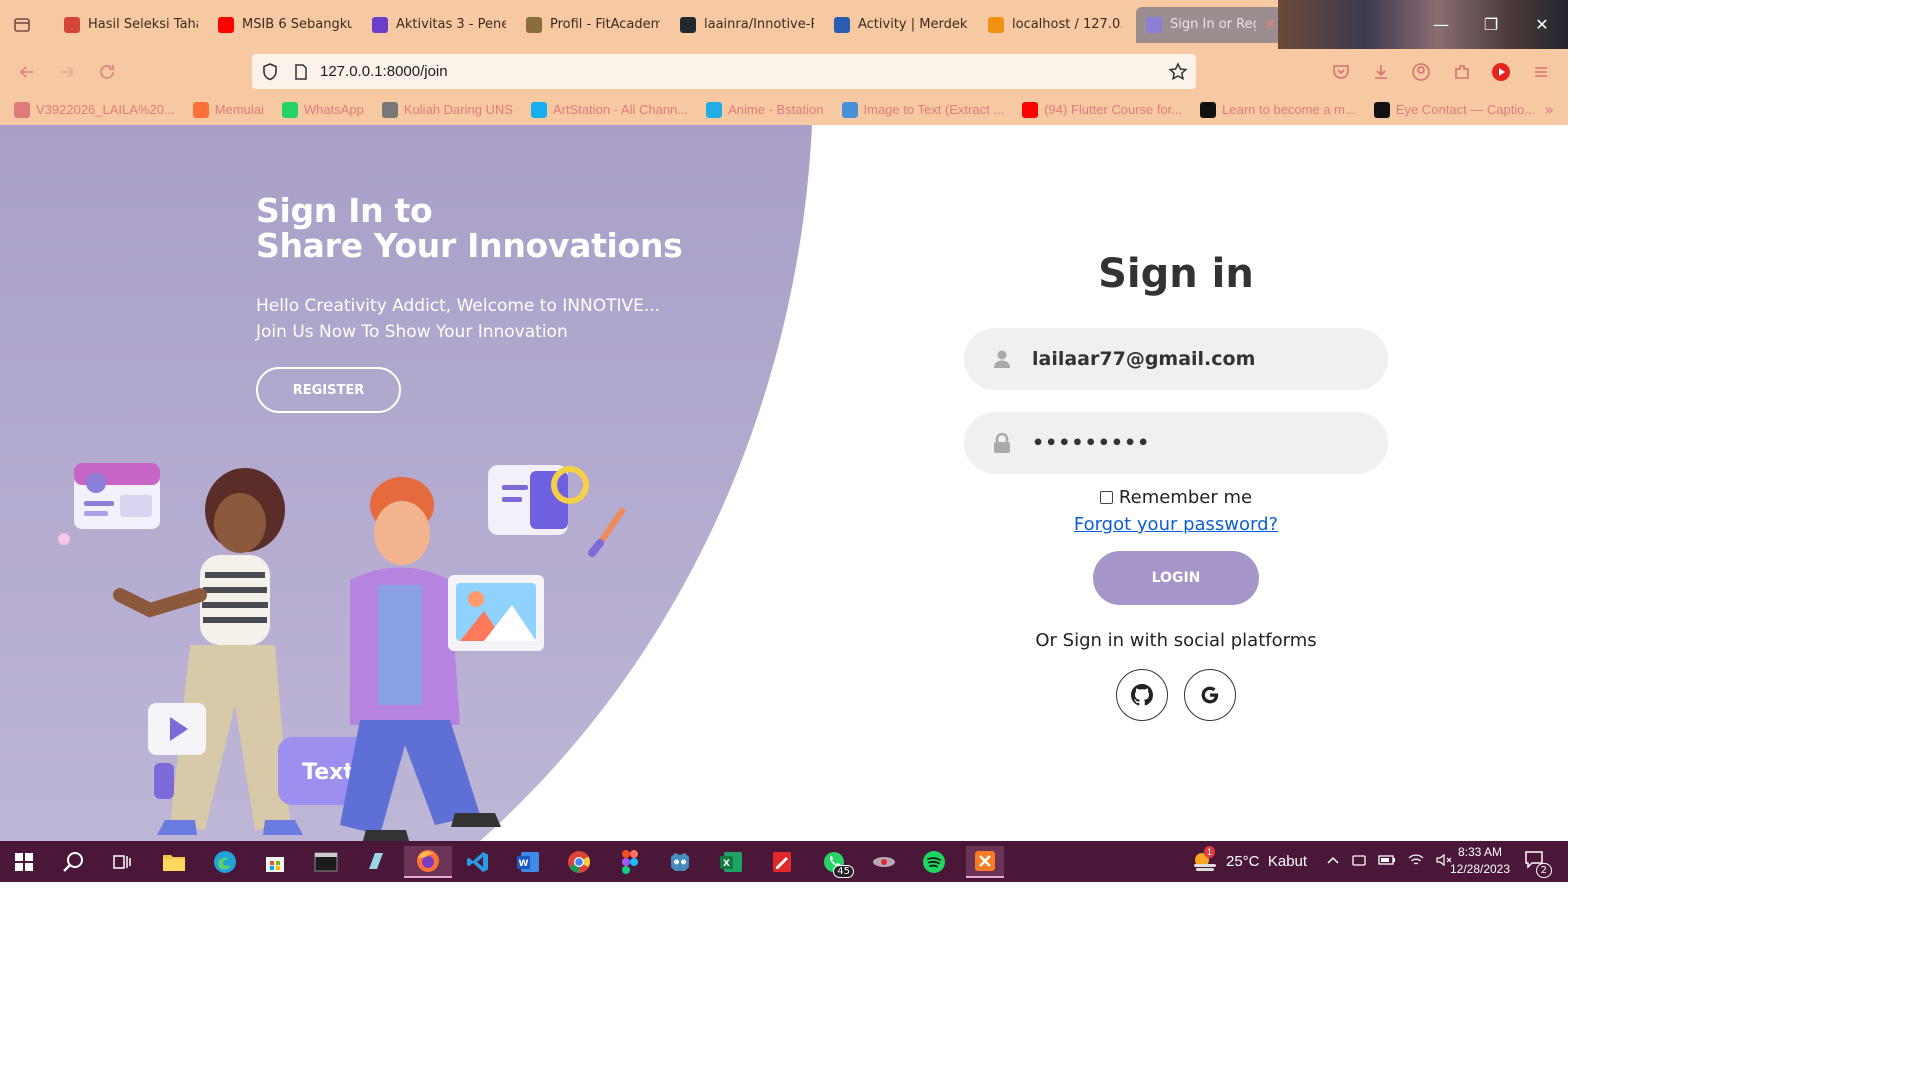  Describe the element at coordinates (884, 862) in the screenshot. I see `screen-recorder-icon` at that location.